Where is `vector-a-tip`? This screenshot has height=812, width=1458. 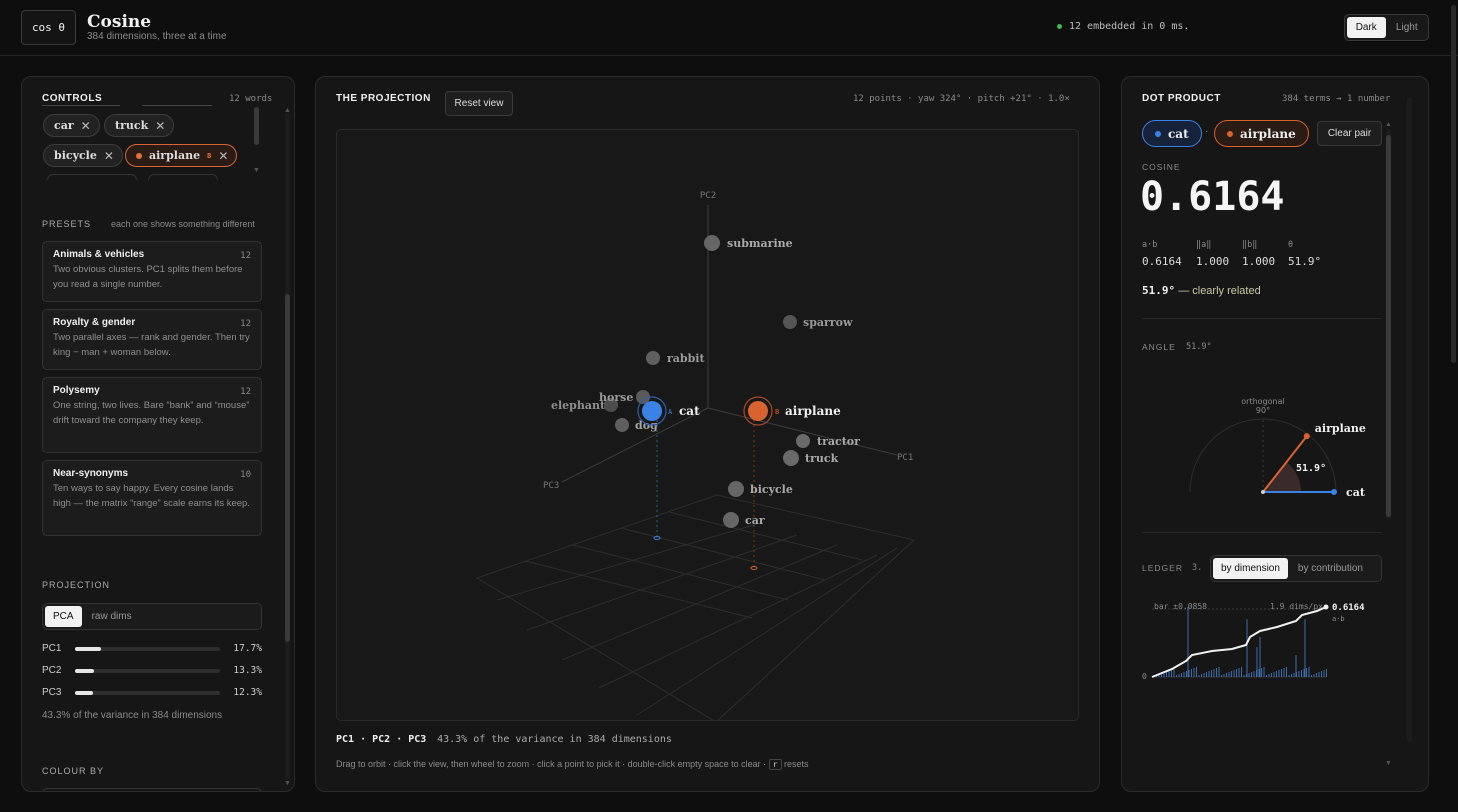
vector-a-tip is located at coordinates (1334, 492).